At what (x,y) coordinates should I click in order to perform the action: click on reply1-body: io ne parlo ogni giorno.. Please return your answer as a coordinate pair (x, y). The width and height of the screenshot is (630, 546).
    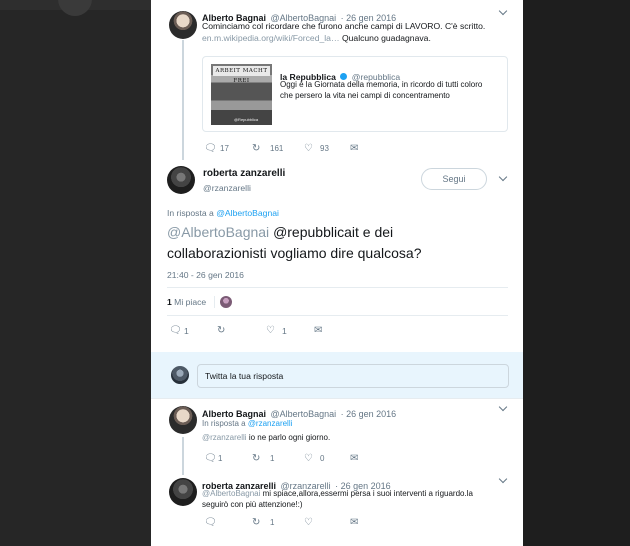
    Looking at the image, I should click on (289, 437).